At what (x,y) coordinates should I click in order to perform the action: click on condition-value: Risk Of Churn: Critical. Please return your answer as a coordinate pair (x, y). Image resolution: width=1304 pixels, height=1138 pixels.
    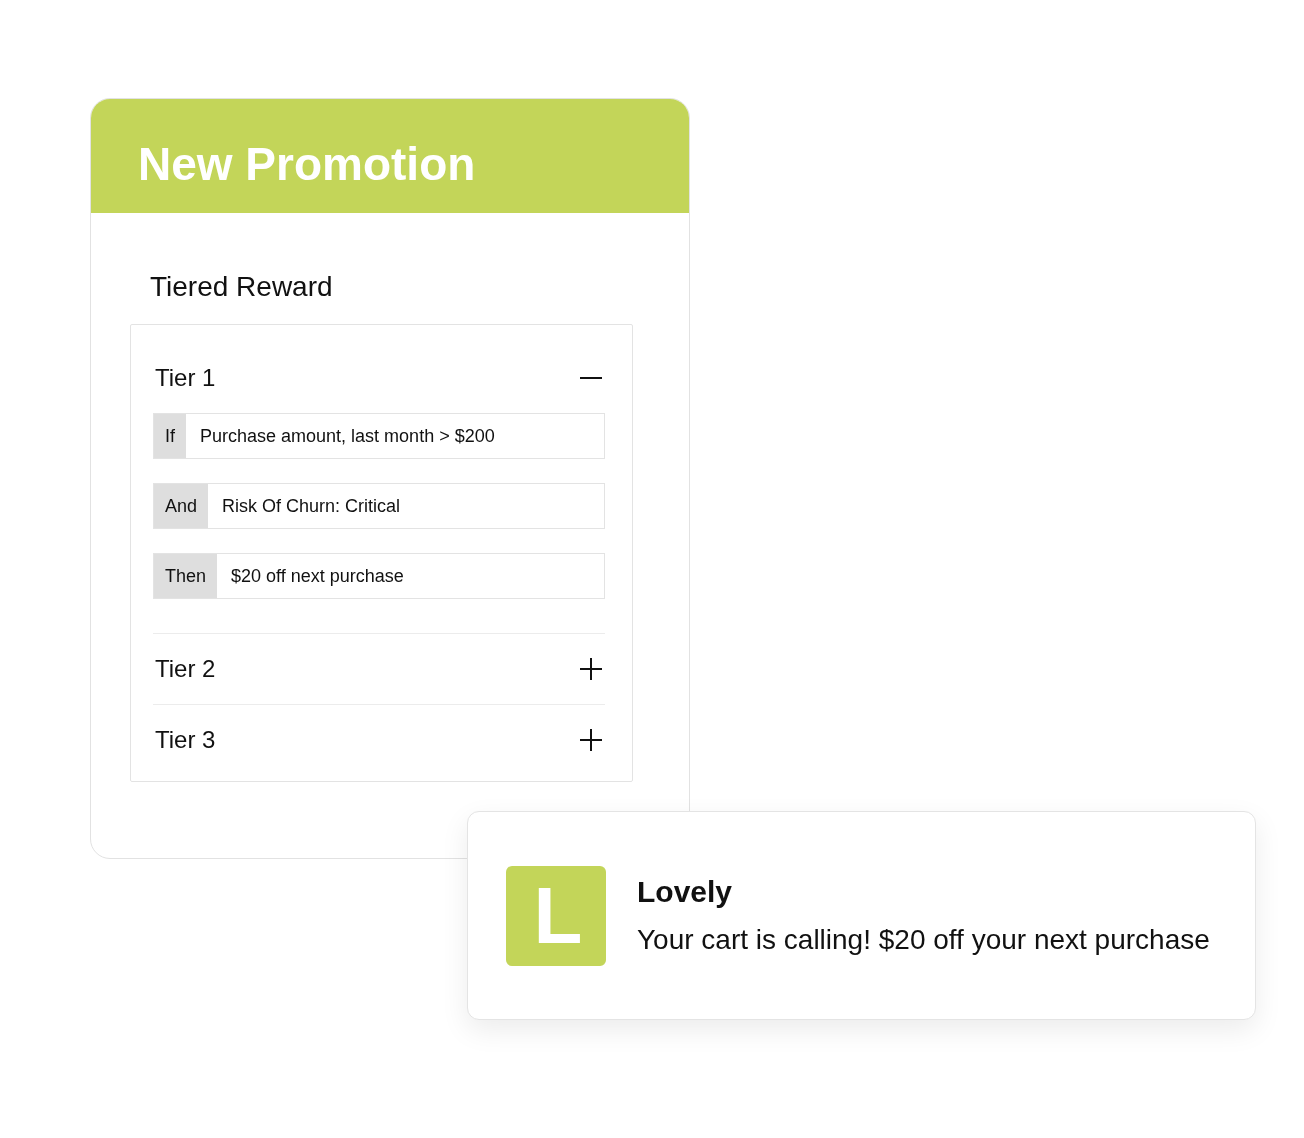
    Looking at the image, I should click on (311, 506).